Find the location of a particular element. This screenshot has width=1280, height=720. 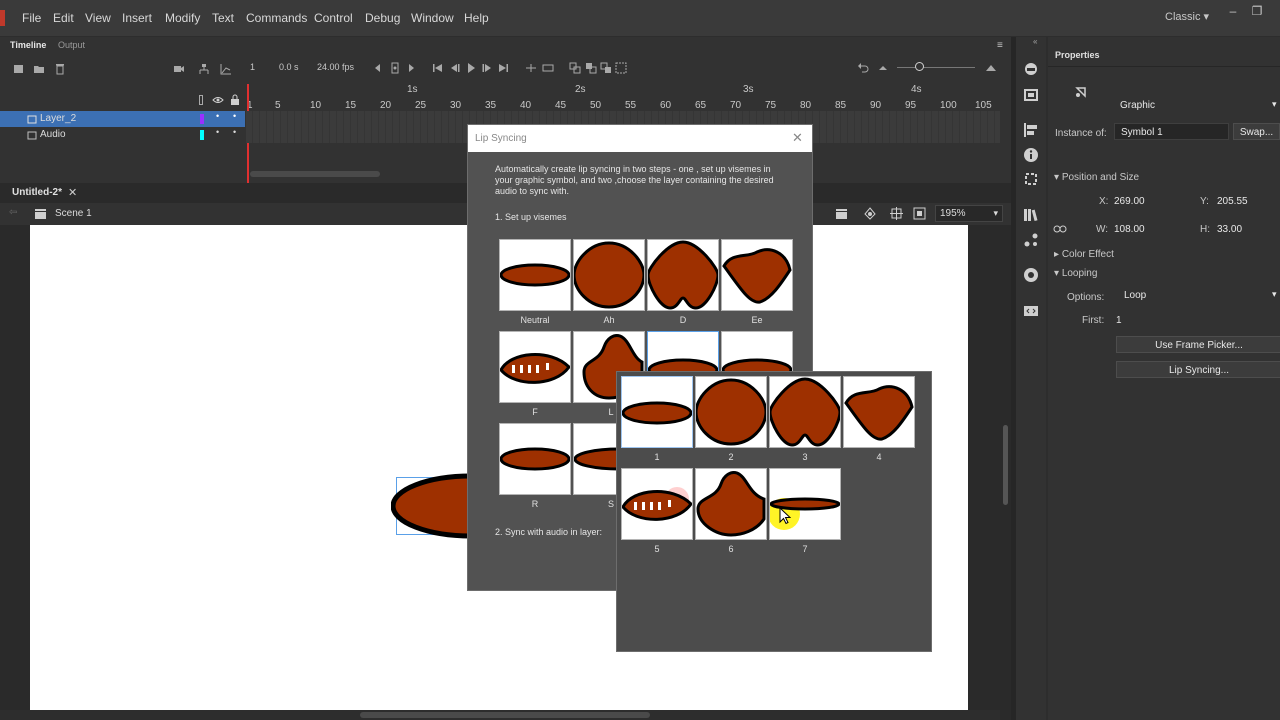

cc-libraries-icon is located at coordinates (1031, 275).